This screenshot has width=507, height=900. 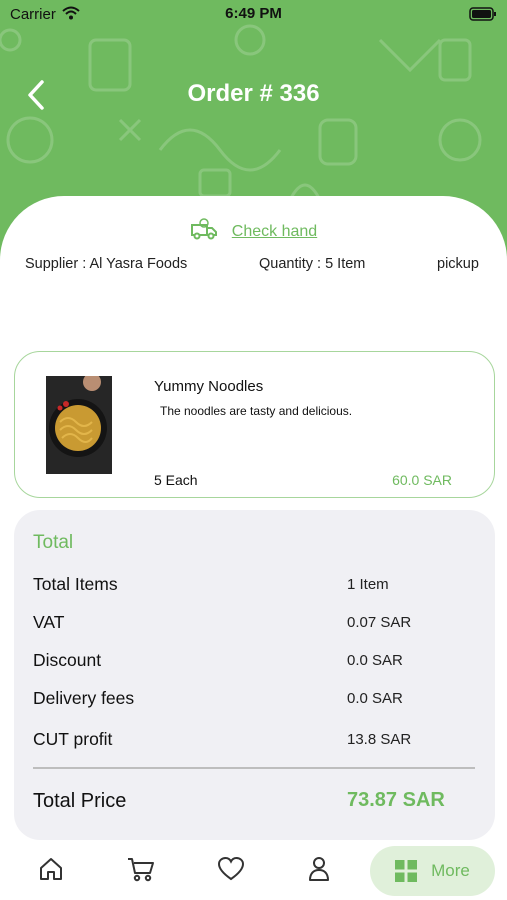 I want to click on clock: 6:49 PM, so click(x=253, y=13).